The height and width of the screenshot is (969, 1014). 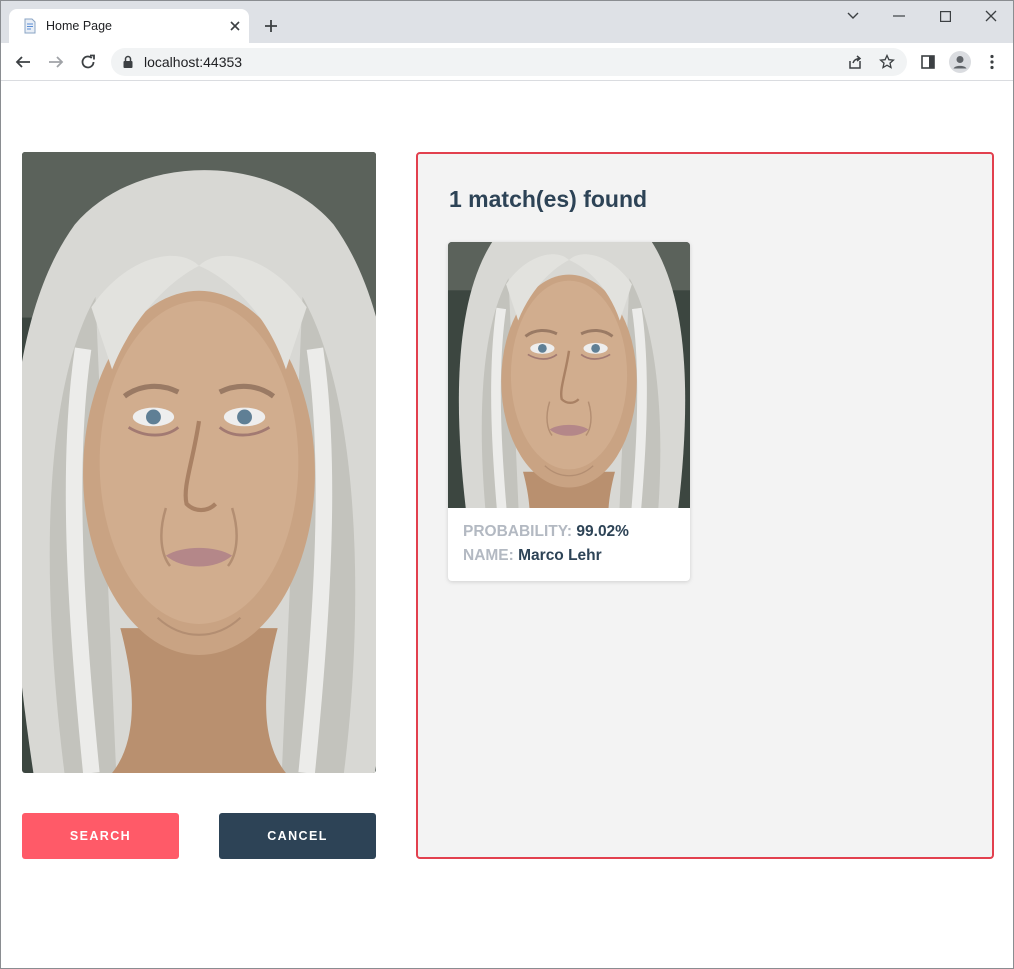 I want to click on results-title: 1 match(es) found, so click(x=548, y=199).